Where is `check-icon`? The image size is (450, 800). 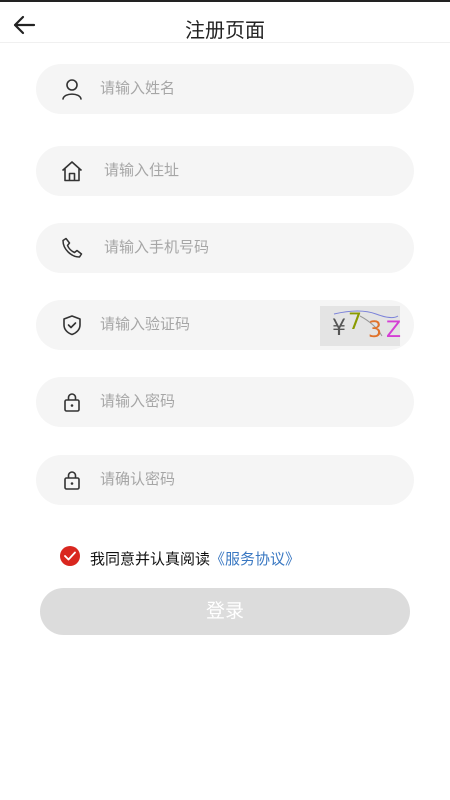 check-icon is located at coordinates (70, 556).